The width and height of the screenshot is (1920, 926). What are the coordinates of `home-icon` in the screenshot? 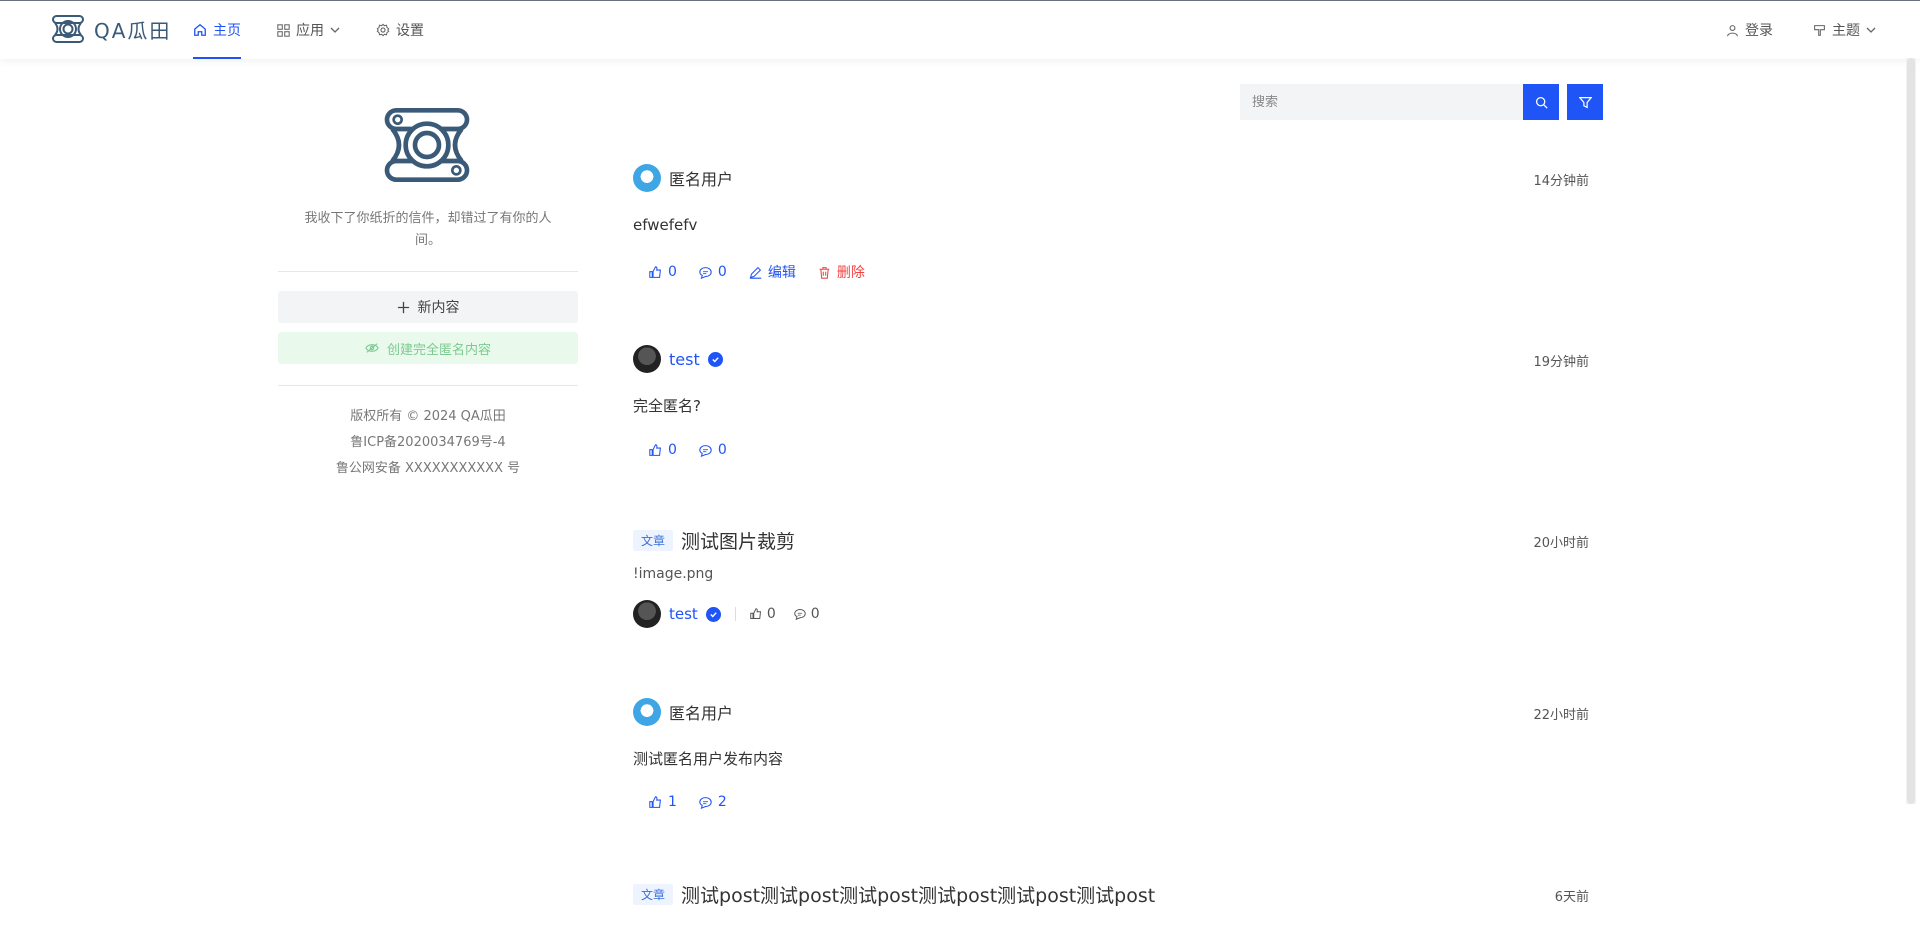 It's located at (200, 29).